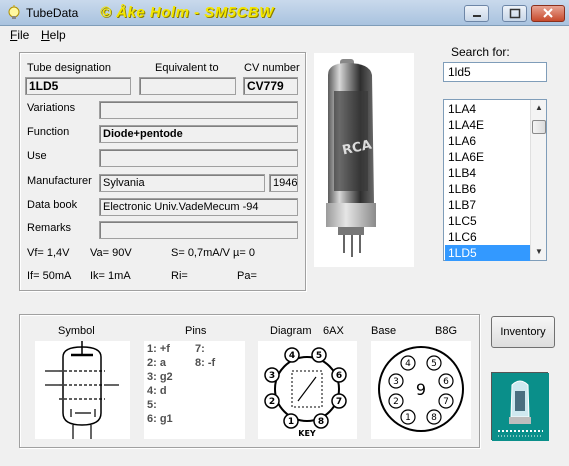  I want to click on equivalent-label: Equivalent to, so click(187, 68).